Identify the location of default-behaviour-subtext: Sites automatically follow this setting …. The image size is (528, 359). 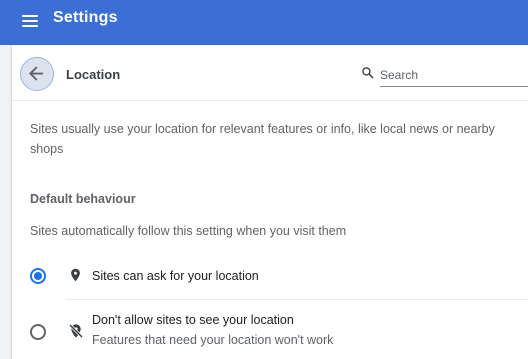
(188, 231).